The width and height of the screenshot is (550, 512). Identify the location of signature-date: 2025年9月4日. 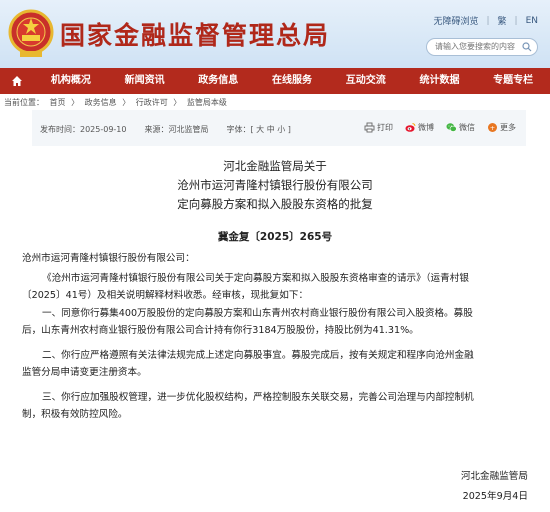
(495, 496).